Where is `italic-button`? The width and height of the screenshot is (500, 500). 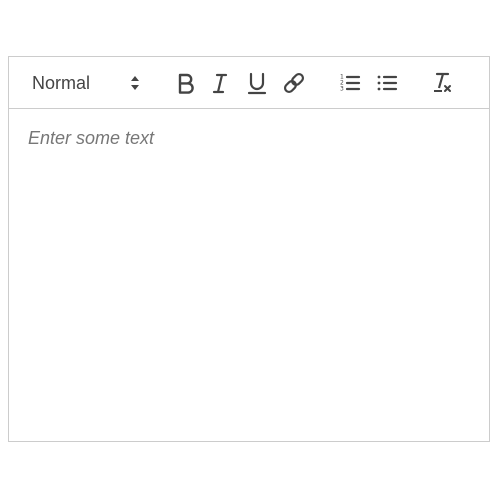 italic-button is located at coordinates (220, 83).